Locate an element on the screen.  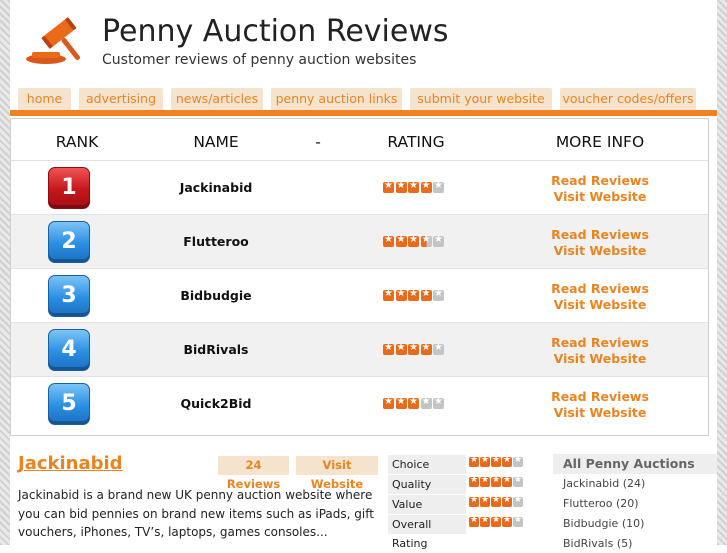
nav-advertising: advertising is located at coordinates (121, 99).